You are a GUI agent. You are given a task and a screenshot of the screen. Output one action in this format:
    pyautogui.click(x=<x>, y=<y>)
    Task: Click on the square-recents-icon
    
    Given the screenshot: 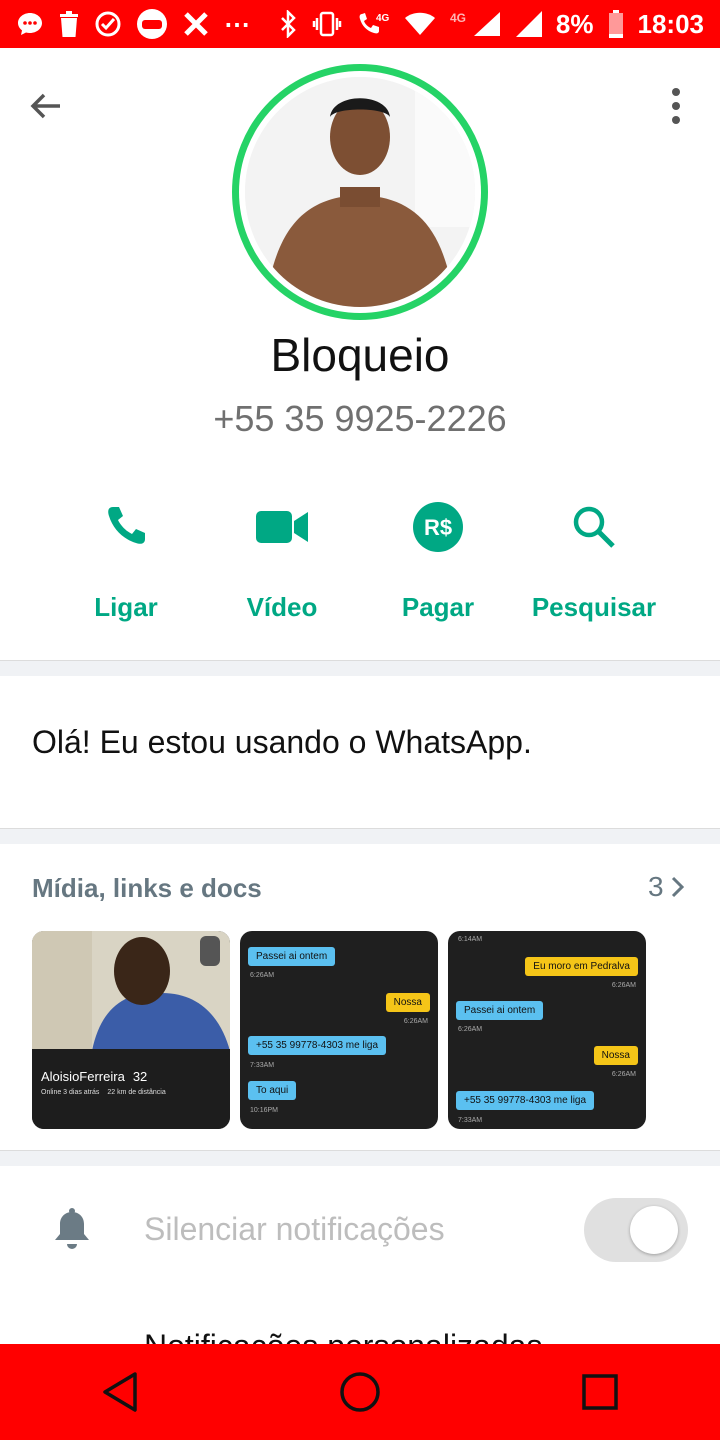 What is the action you would take?
    pyautogui.click(x=600, y=1392)
    